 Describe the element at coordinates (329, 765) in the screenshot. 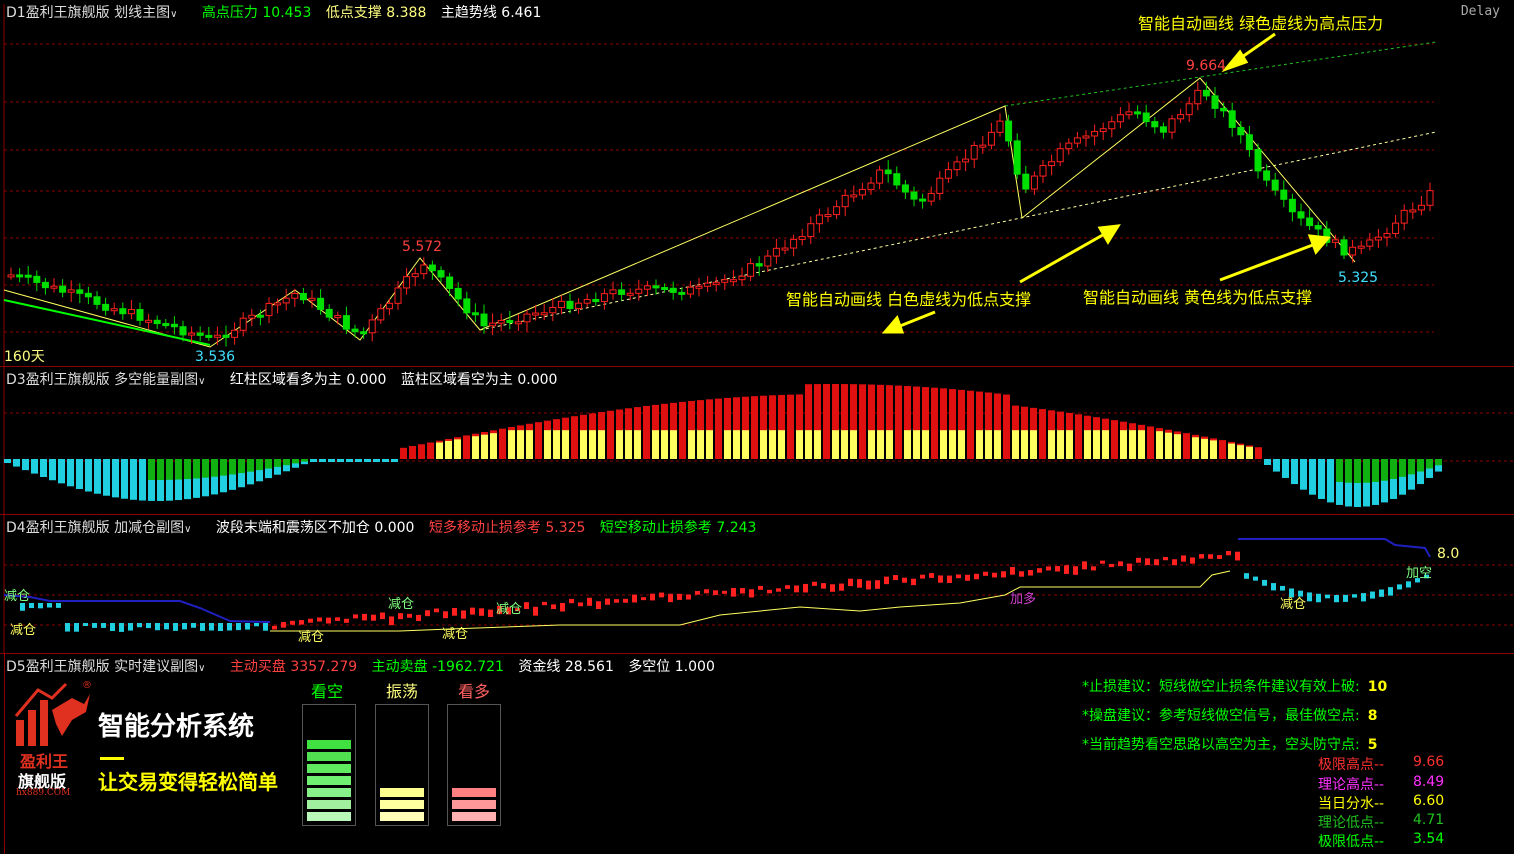

I see `tower-bear` at that location.